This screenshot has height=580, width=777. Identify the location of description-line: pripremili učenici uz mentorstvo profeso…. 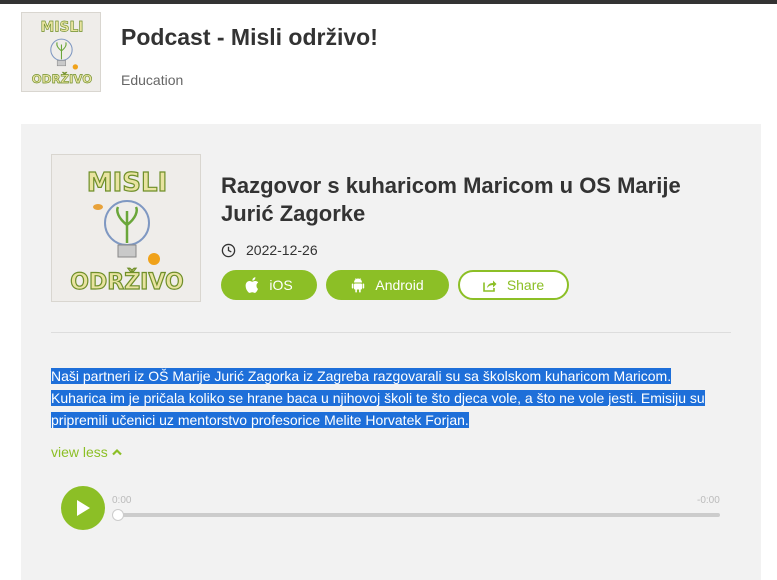
(260, 420).